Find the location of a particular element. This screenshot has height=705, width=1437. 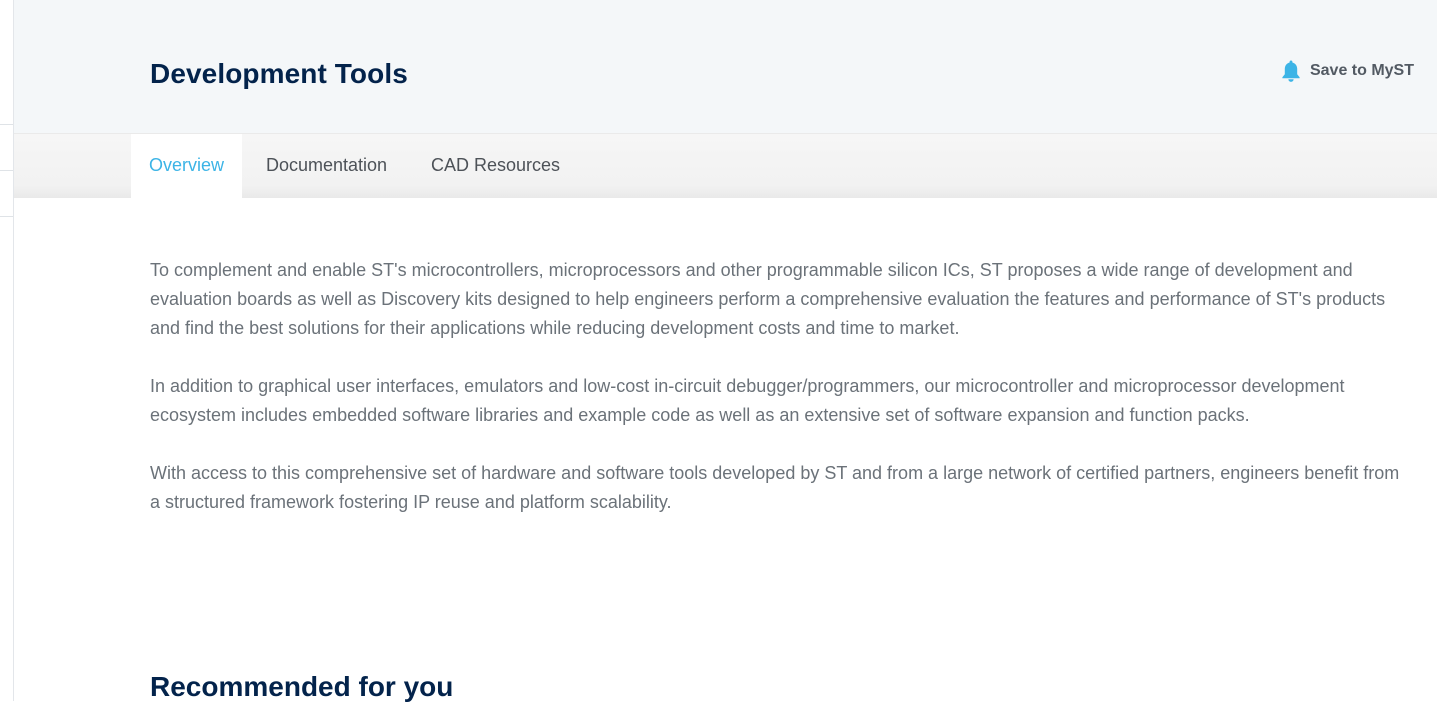

tab-documentation: Documentation is located at coordinates (326, 166).